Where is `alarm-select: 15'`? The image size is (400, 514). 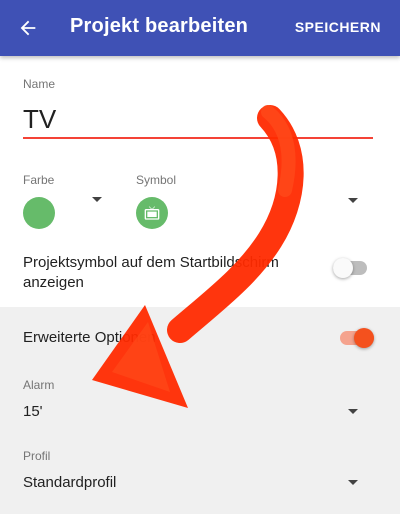 alarm-select: 15' is located at coordinates (33, 412).